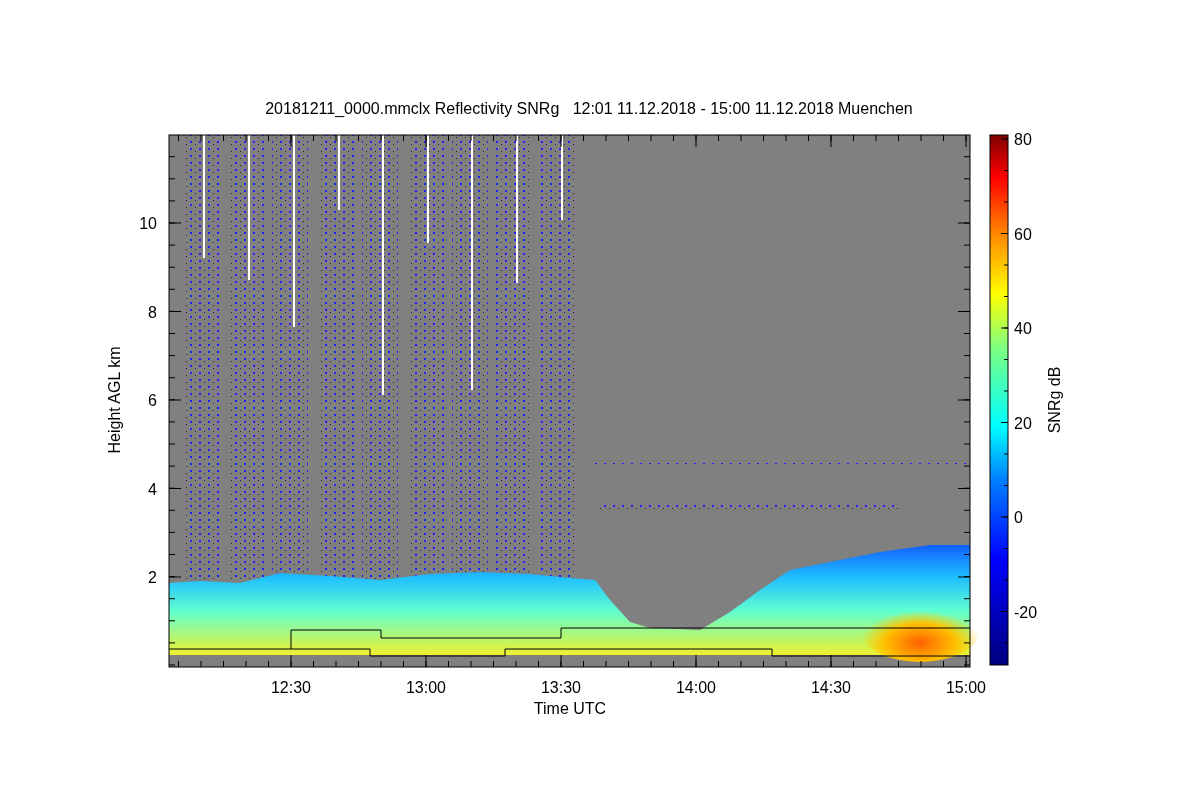  Describe the element at coordinates (152, 400) in the screenshot. I see `y-tick-label: 6` at that location.